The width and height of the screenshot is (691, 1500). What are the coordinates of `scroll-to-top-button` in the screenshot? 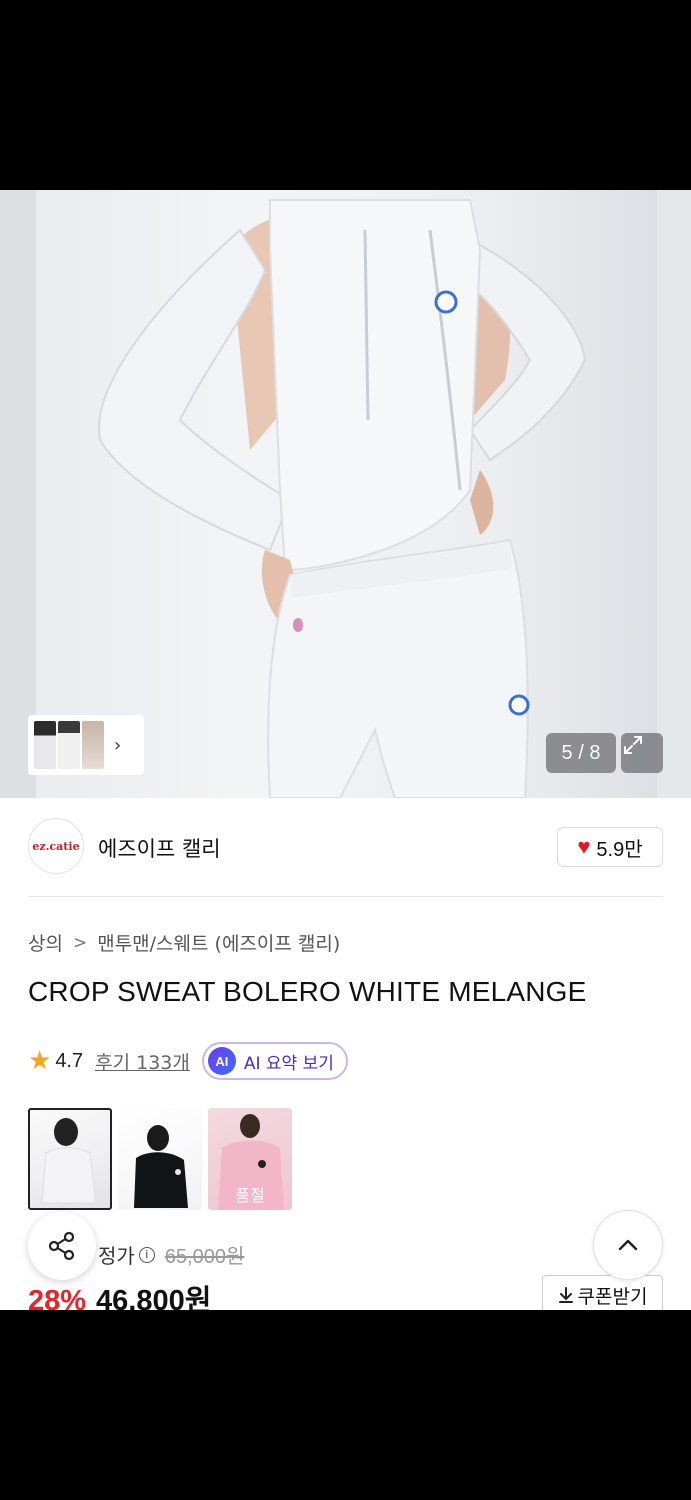 It's located at (628, 1245).